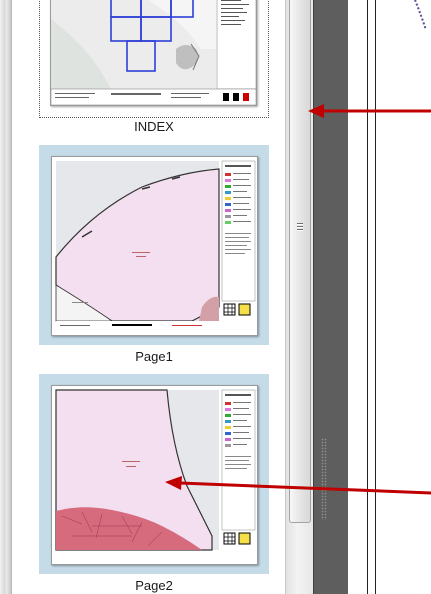  What do you see at coordinates (420, 15) in the screenshot?
I see `map-boundary-line` at bounding box center [420, 15].